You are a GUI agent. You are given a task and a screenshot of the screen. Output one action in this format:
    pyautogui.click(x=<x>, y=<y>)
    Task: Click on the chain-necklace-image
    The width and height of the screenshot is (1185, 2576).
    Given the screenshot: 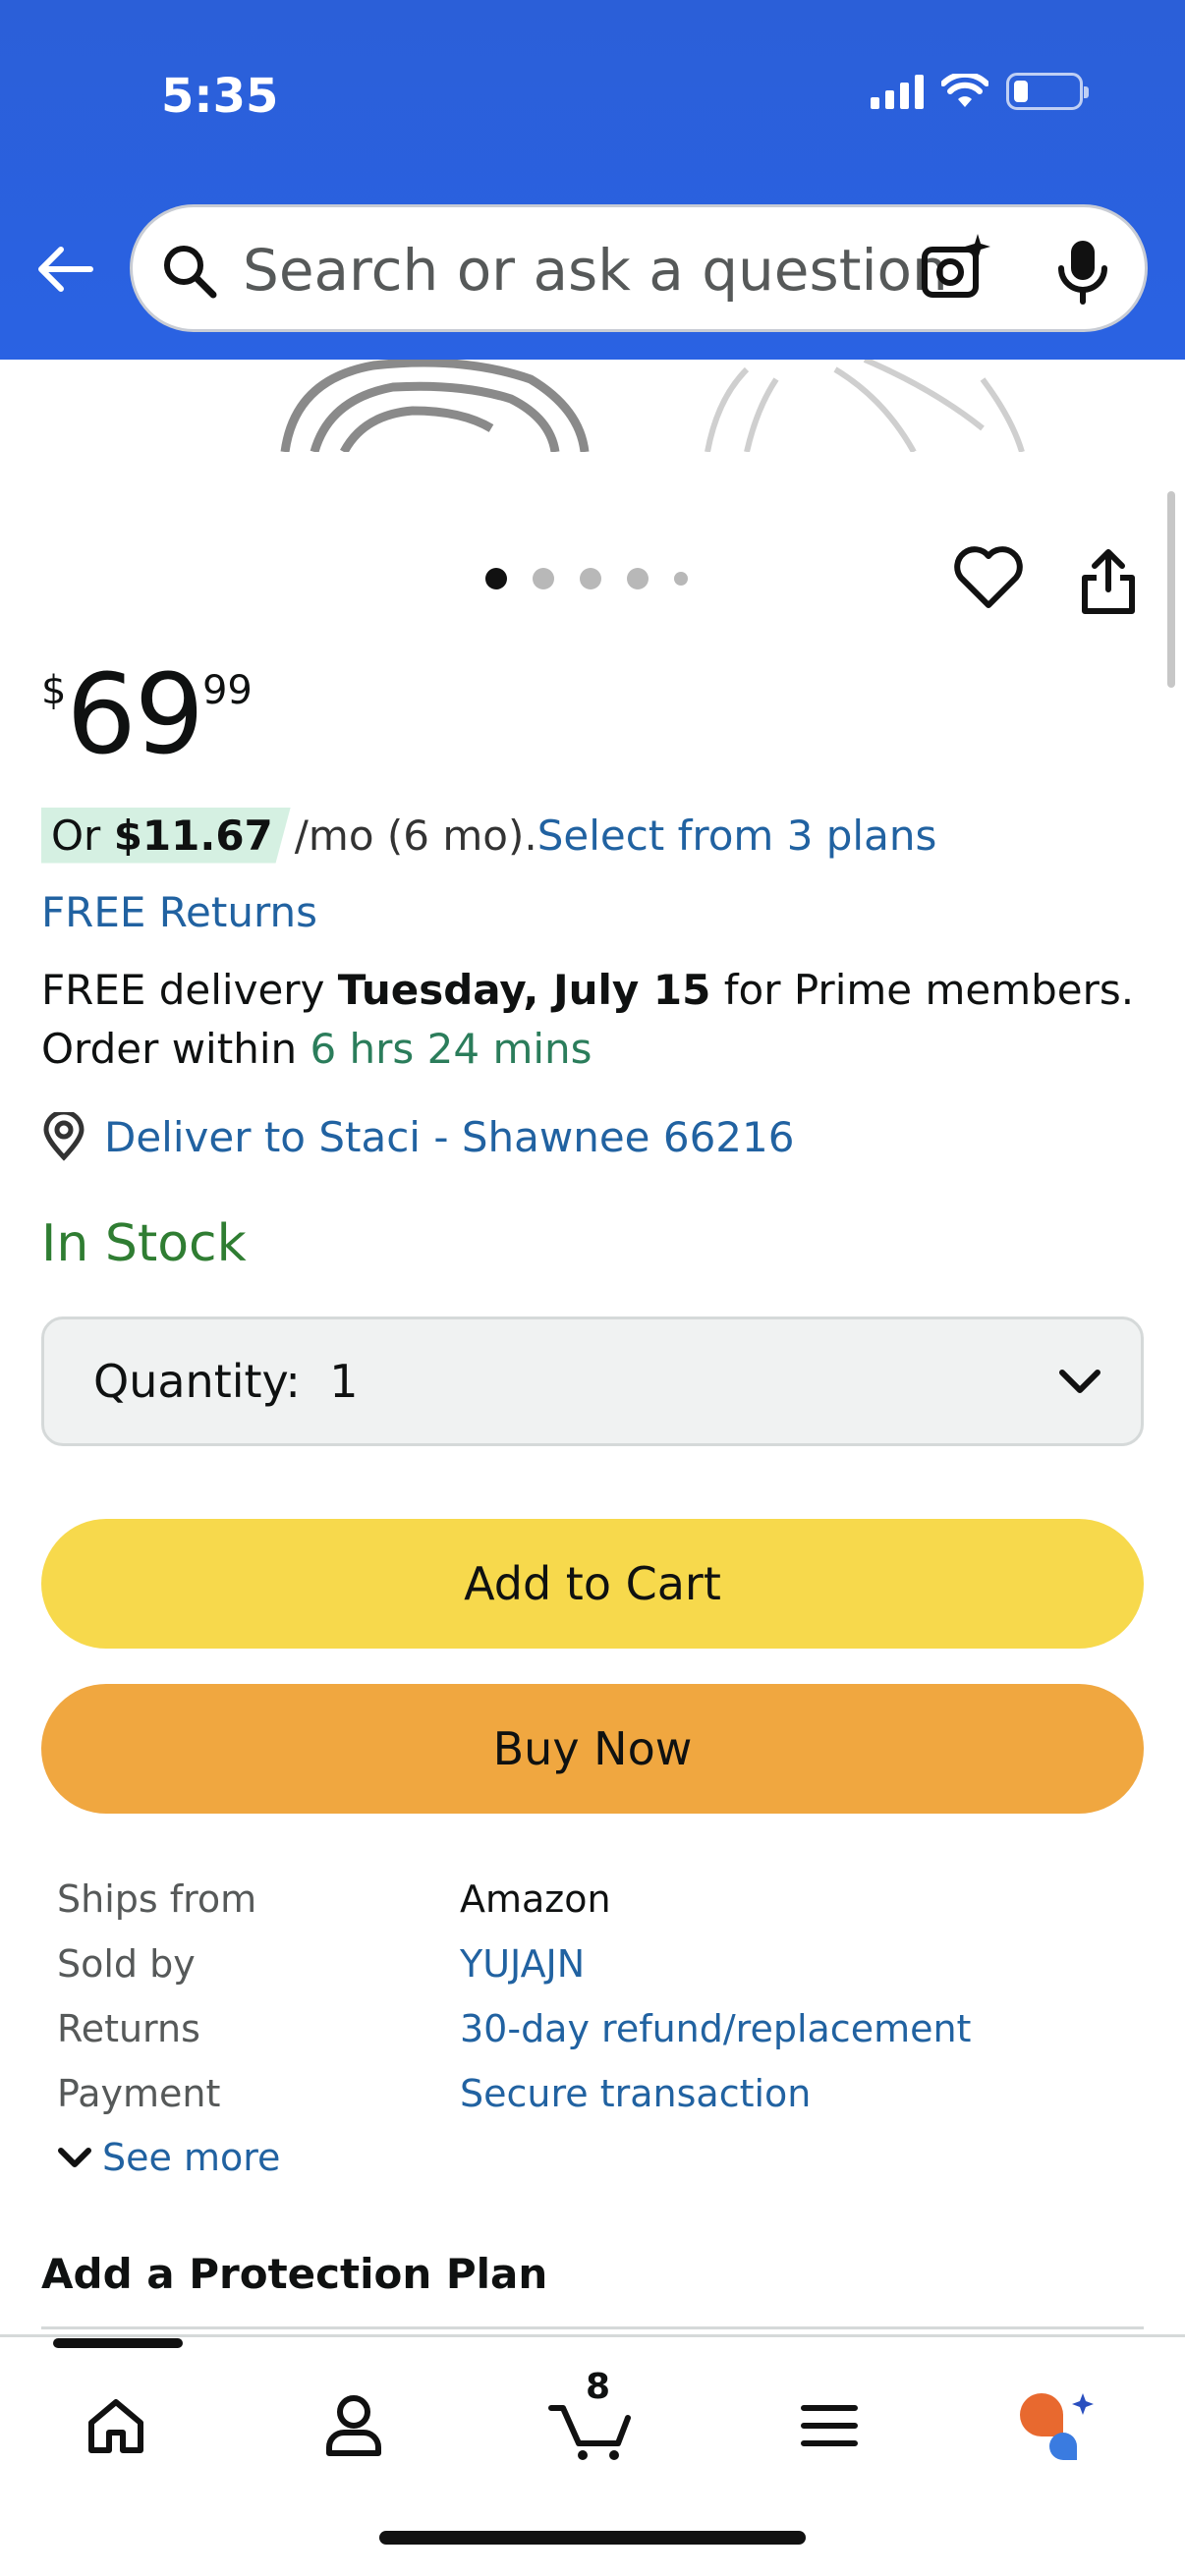 What is the action you would take?
    pyautogui.click(x=653, y=406)
    